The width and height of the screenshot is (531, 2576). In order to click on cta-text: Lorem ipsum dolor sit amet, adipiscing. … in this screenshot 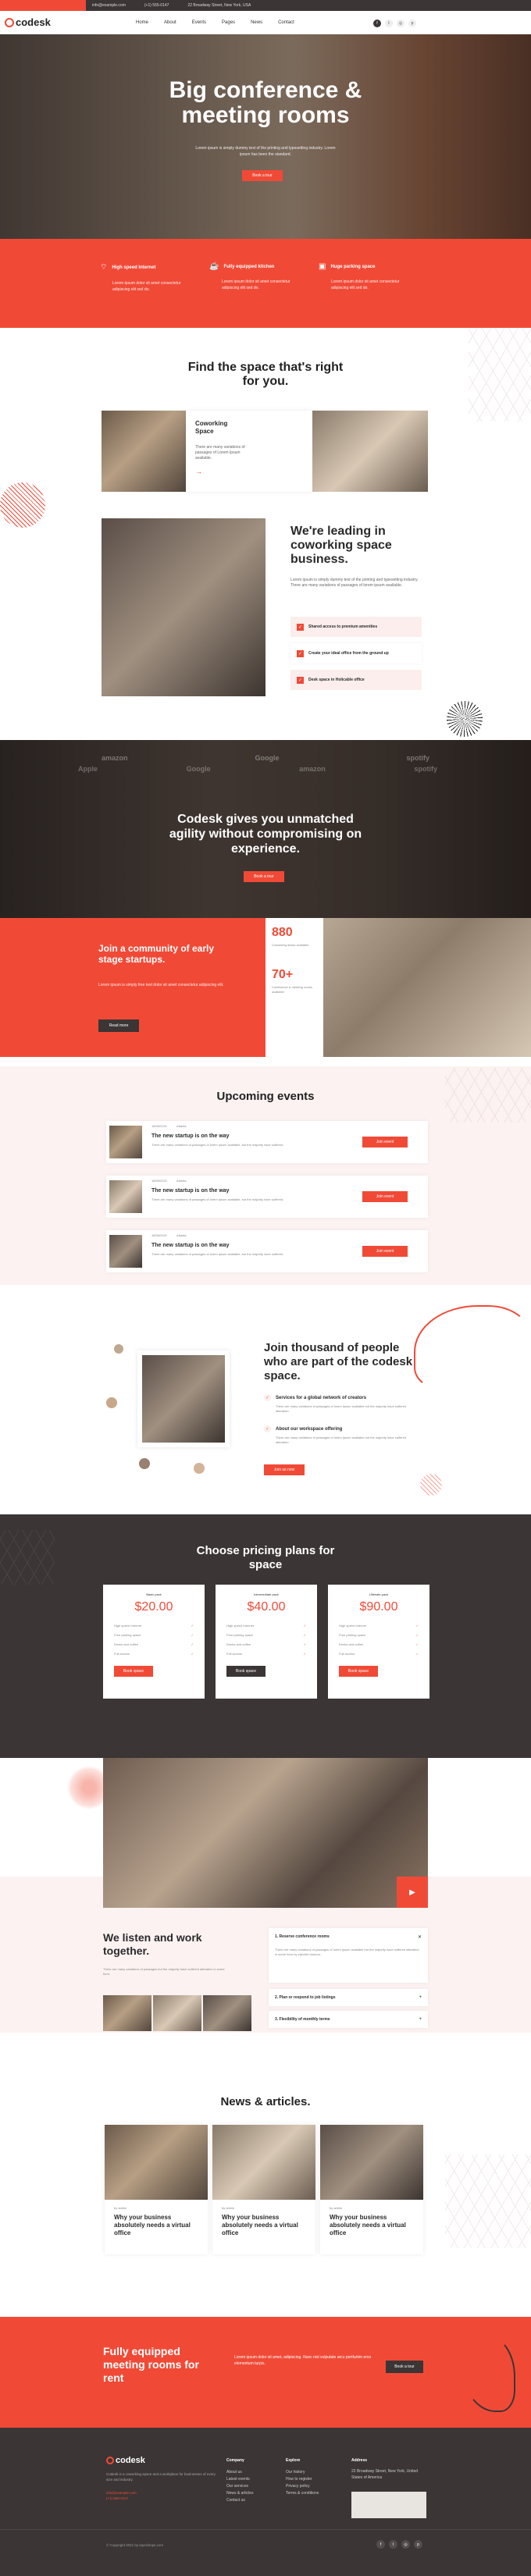, I will do `click(303, 2360)`.